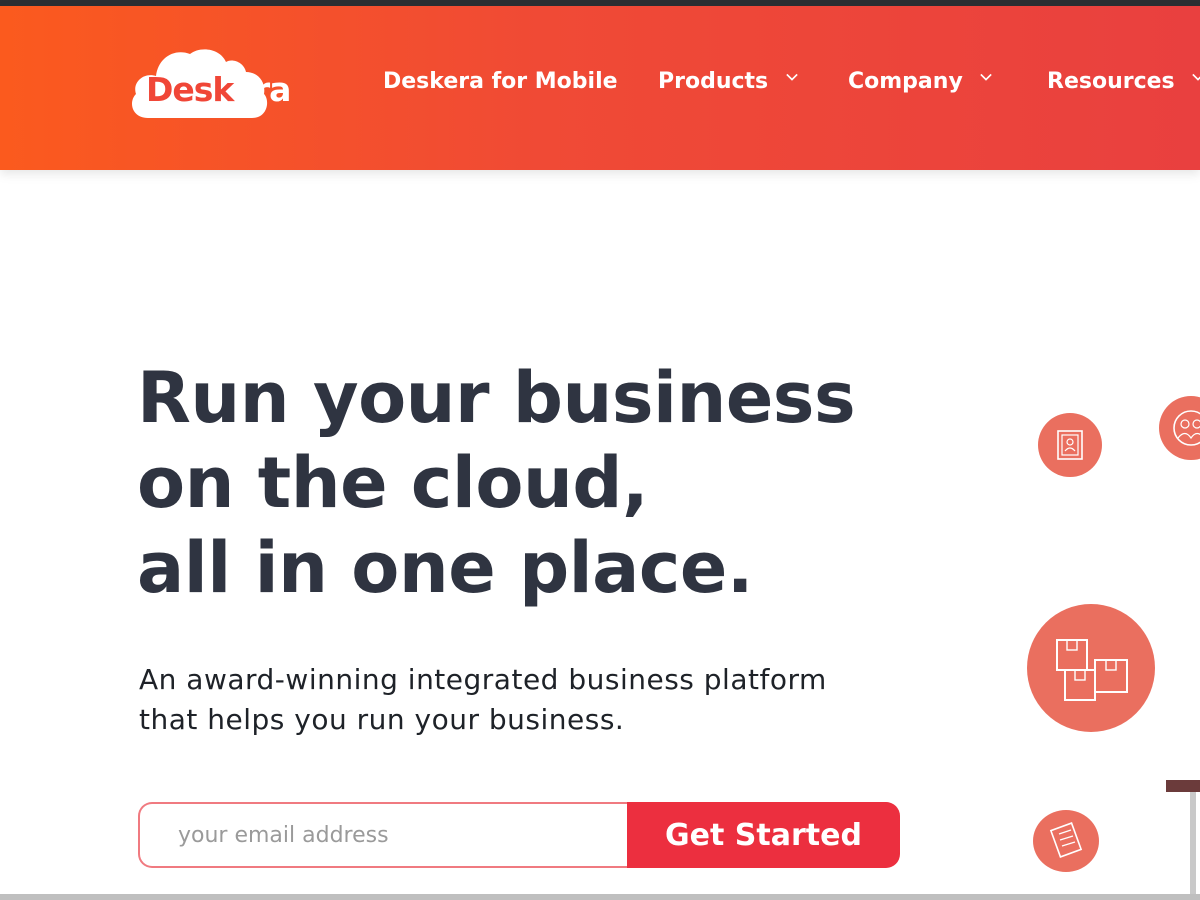  I want to click on deskera-logo: Deskera, so click(218, 84).